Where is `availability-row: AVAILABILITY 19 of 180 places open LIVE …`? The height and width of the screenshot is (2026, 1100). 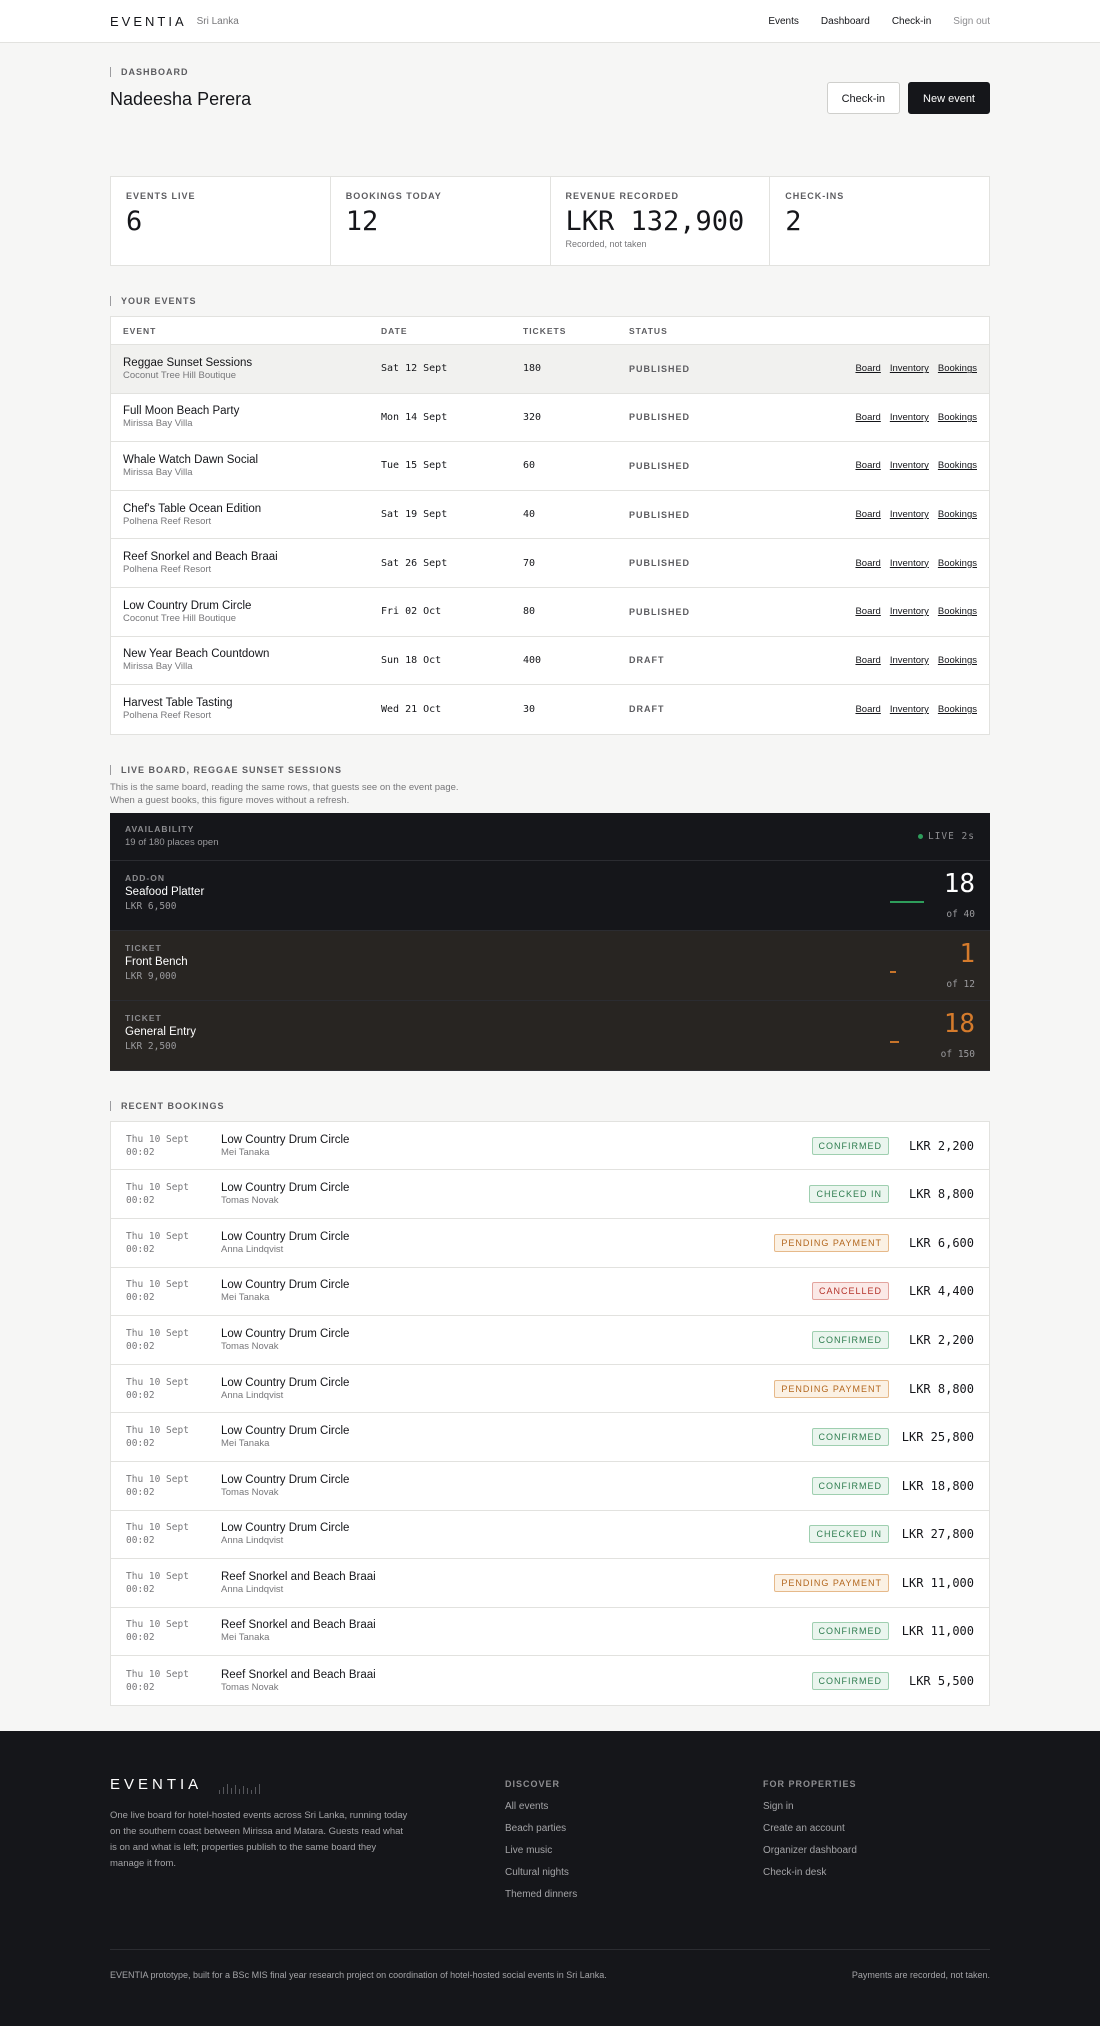 availability-row: AVAILABILITY 19 of 180 places open LIVE … is located at coordinates (550, 837).